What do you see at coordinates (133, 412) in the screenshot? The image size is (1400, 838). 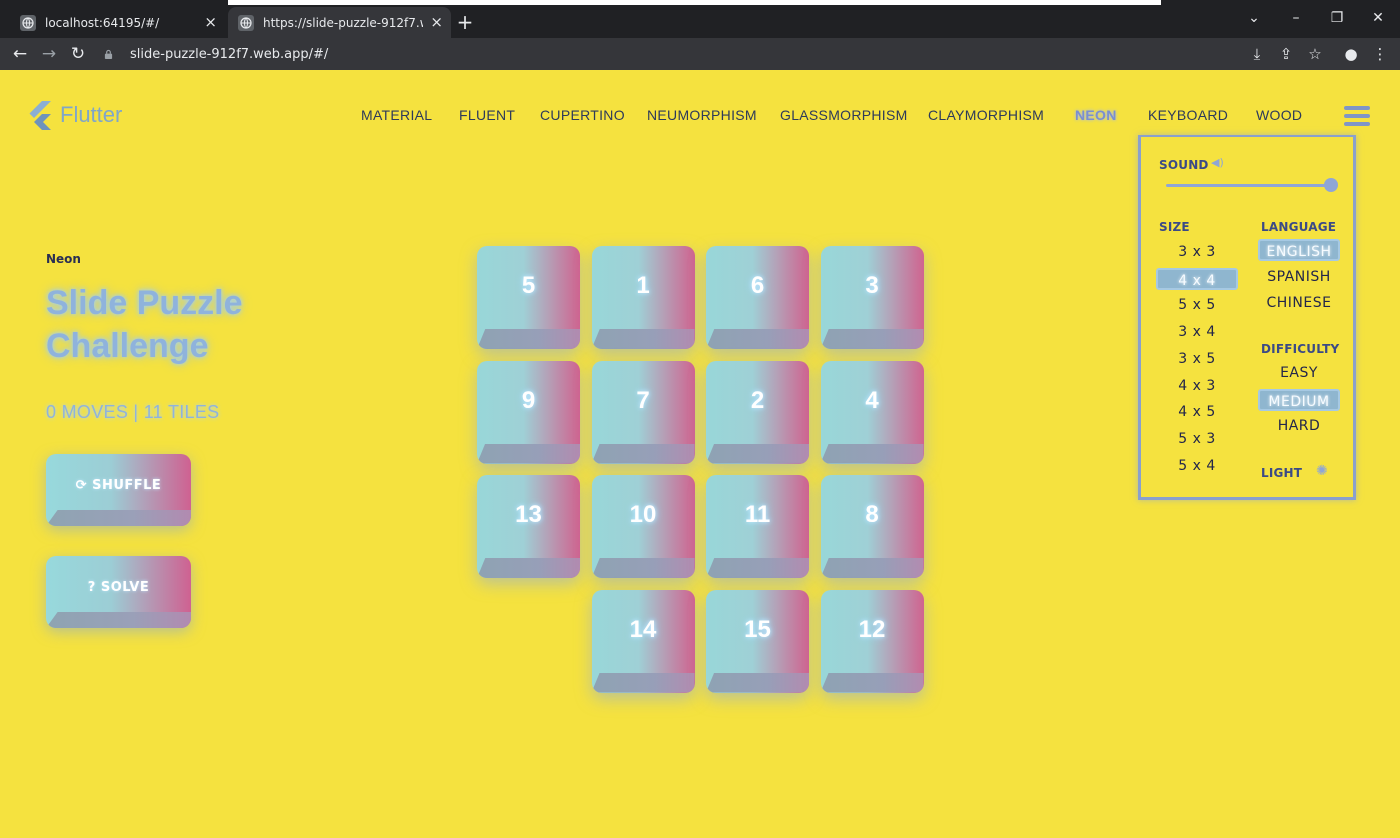 I see `moves-counter: 0 MOVES | 11 TILES` at bounding box center [133, 412].